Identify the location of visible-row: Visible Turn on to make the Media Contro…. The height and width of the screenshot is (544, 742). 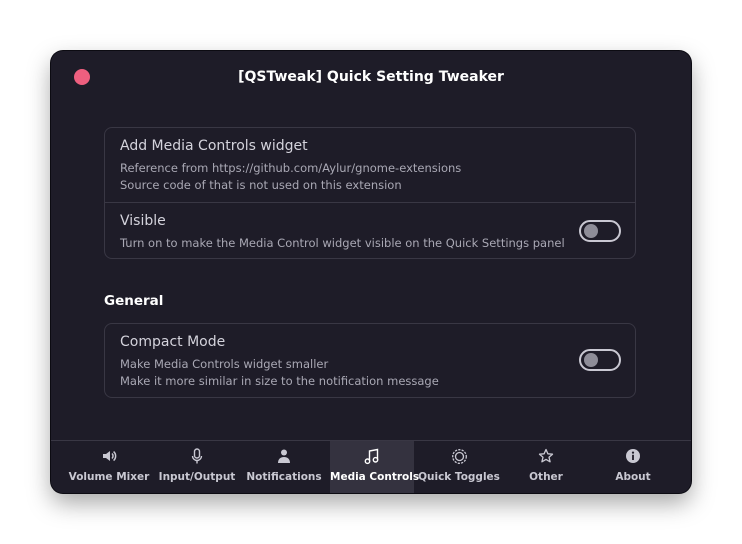
(370, 231).